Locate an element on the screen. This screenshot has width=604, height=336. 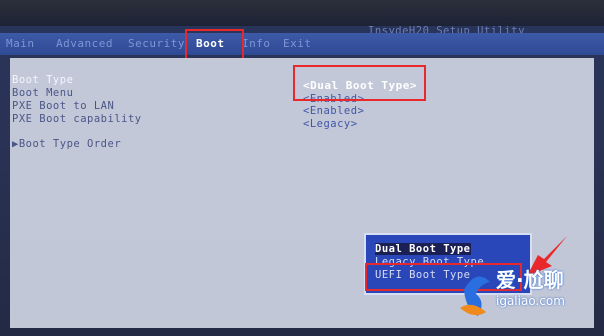
watermark-logo-text: 爱·尬聊 is located at coordinates (530, 280).